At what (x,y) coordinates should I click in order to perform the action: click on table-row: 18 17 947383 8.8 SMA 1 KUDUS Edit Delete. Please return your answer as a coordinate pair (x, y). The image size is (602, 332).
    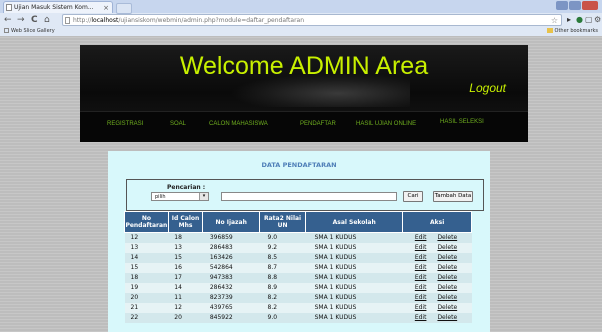
    Looking at the image, I should click on (298, 278).